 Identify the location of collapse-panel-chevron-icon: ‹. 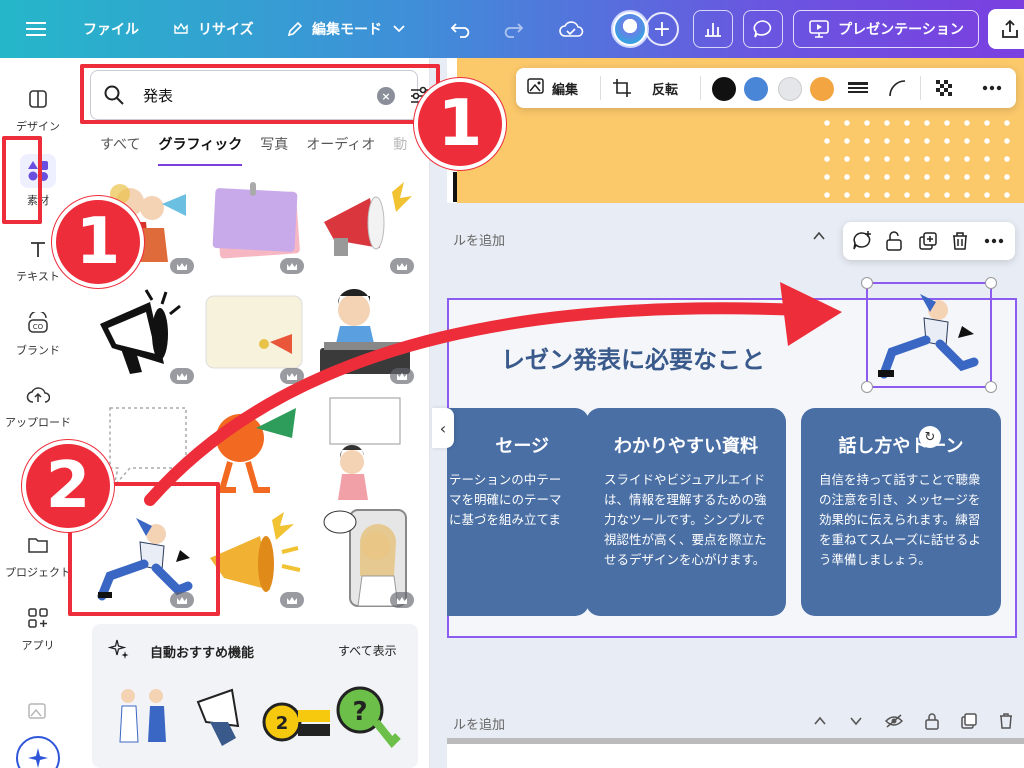
(443, 428).